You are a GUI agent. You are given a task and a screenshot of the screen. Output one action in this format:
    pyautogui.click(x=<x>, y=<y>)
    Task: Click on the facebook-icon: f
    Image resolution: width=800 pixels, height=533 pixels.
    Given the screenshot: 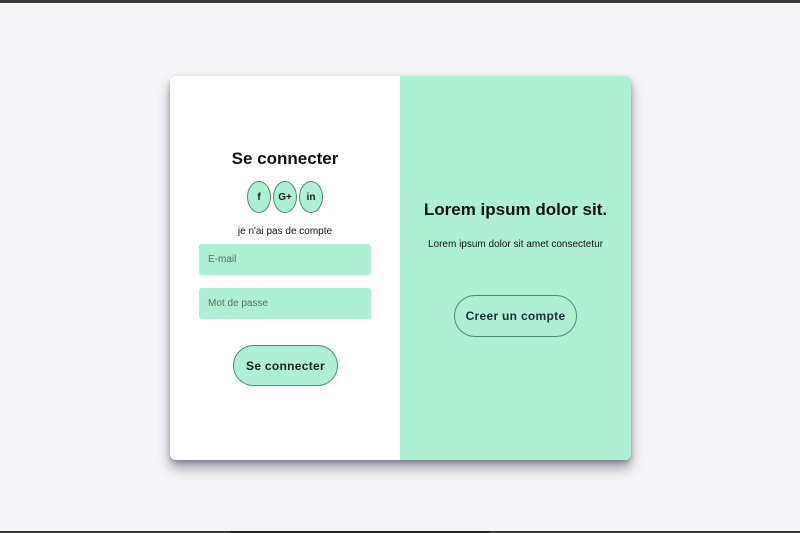 What is the action you would take?
    pyautogui.click(x=259, y=197)
    